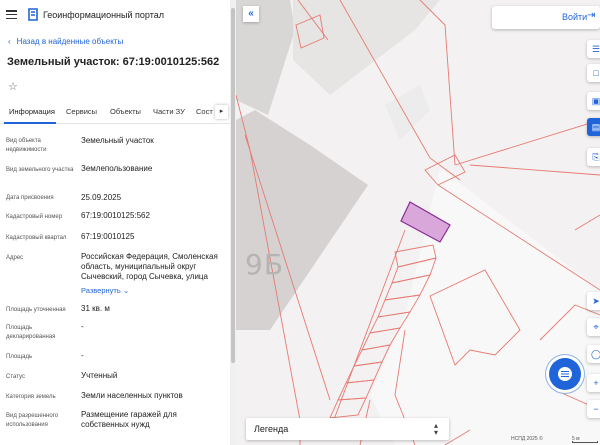 The image size is (600, 445). Describe the element at coordinates (11, 15) in the screenshot. I see `menu-icon` at that location.